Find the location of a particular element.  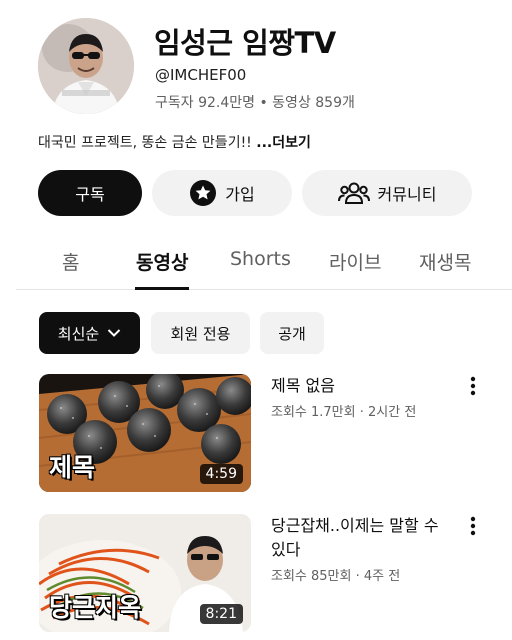

tab-videos: 동영상 is located at coordinates (162, 261).